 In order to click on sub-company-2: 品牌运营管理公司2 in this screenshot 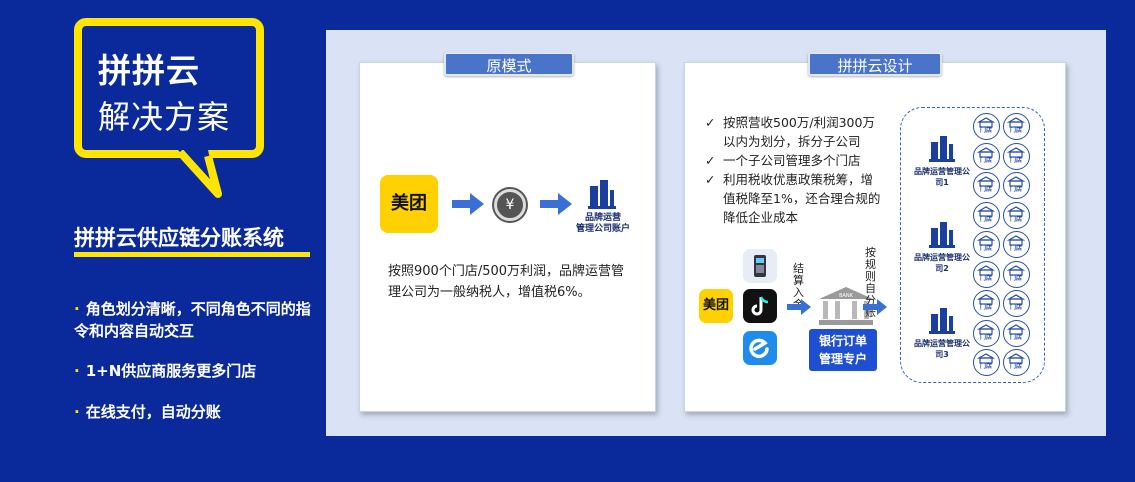, I will do `click(942, 247)`.